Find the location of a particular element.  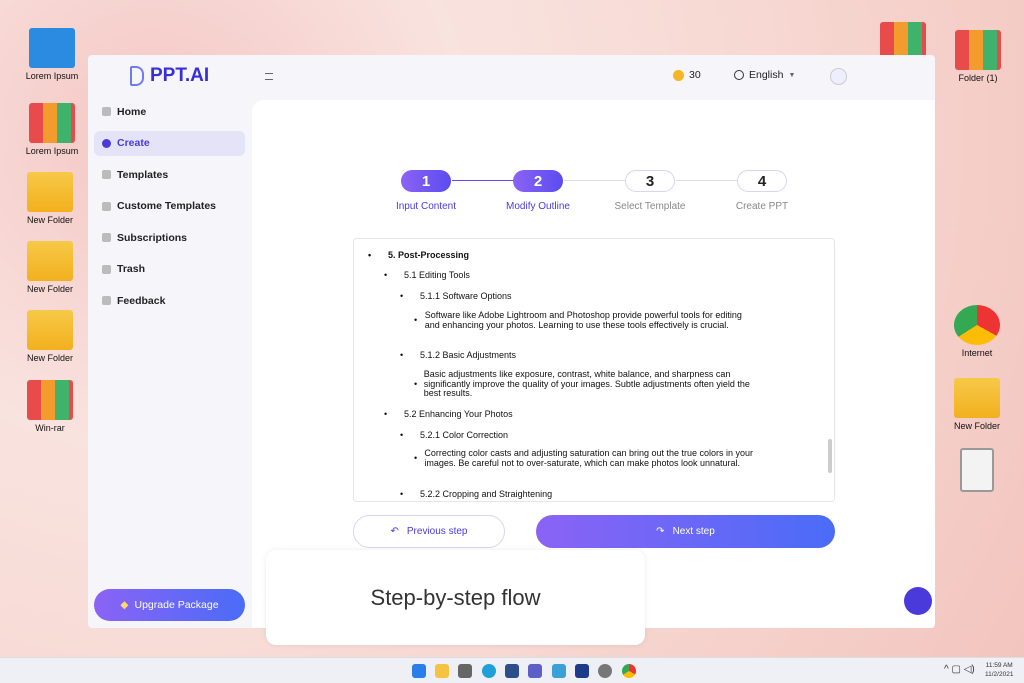

language-label: English is located at coordinates (766, 75).